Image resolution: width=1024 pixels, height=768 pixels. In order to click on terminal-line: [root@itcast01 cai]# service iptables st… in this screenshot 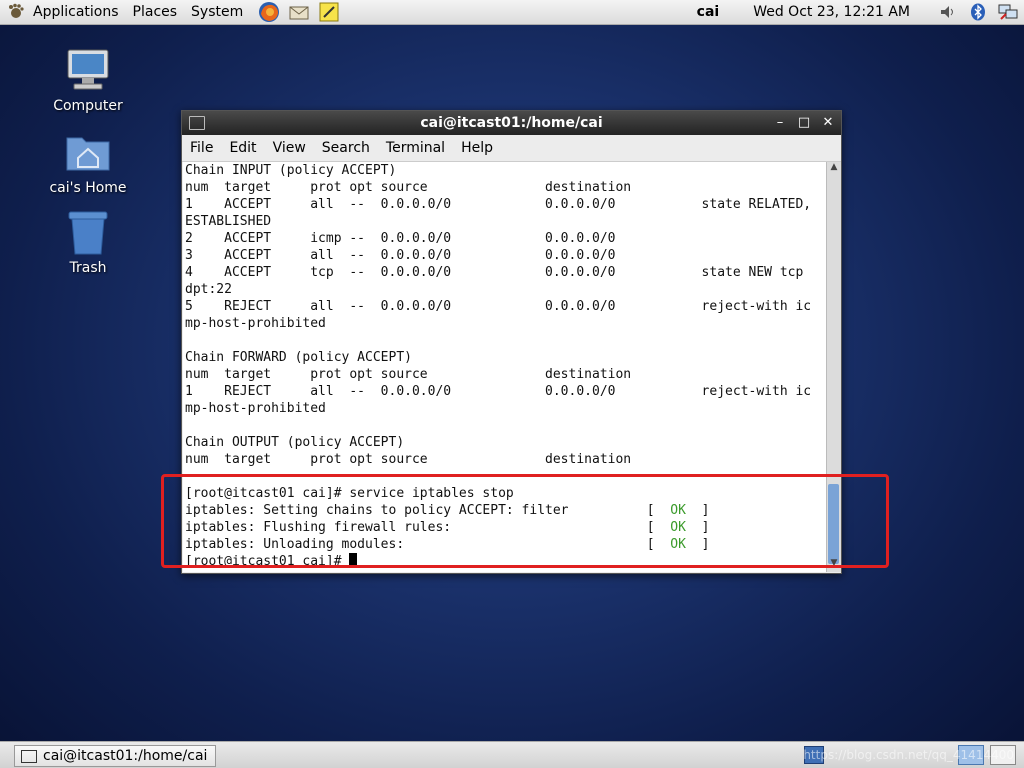, I will do `click(349, 493)`.